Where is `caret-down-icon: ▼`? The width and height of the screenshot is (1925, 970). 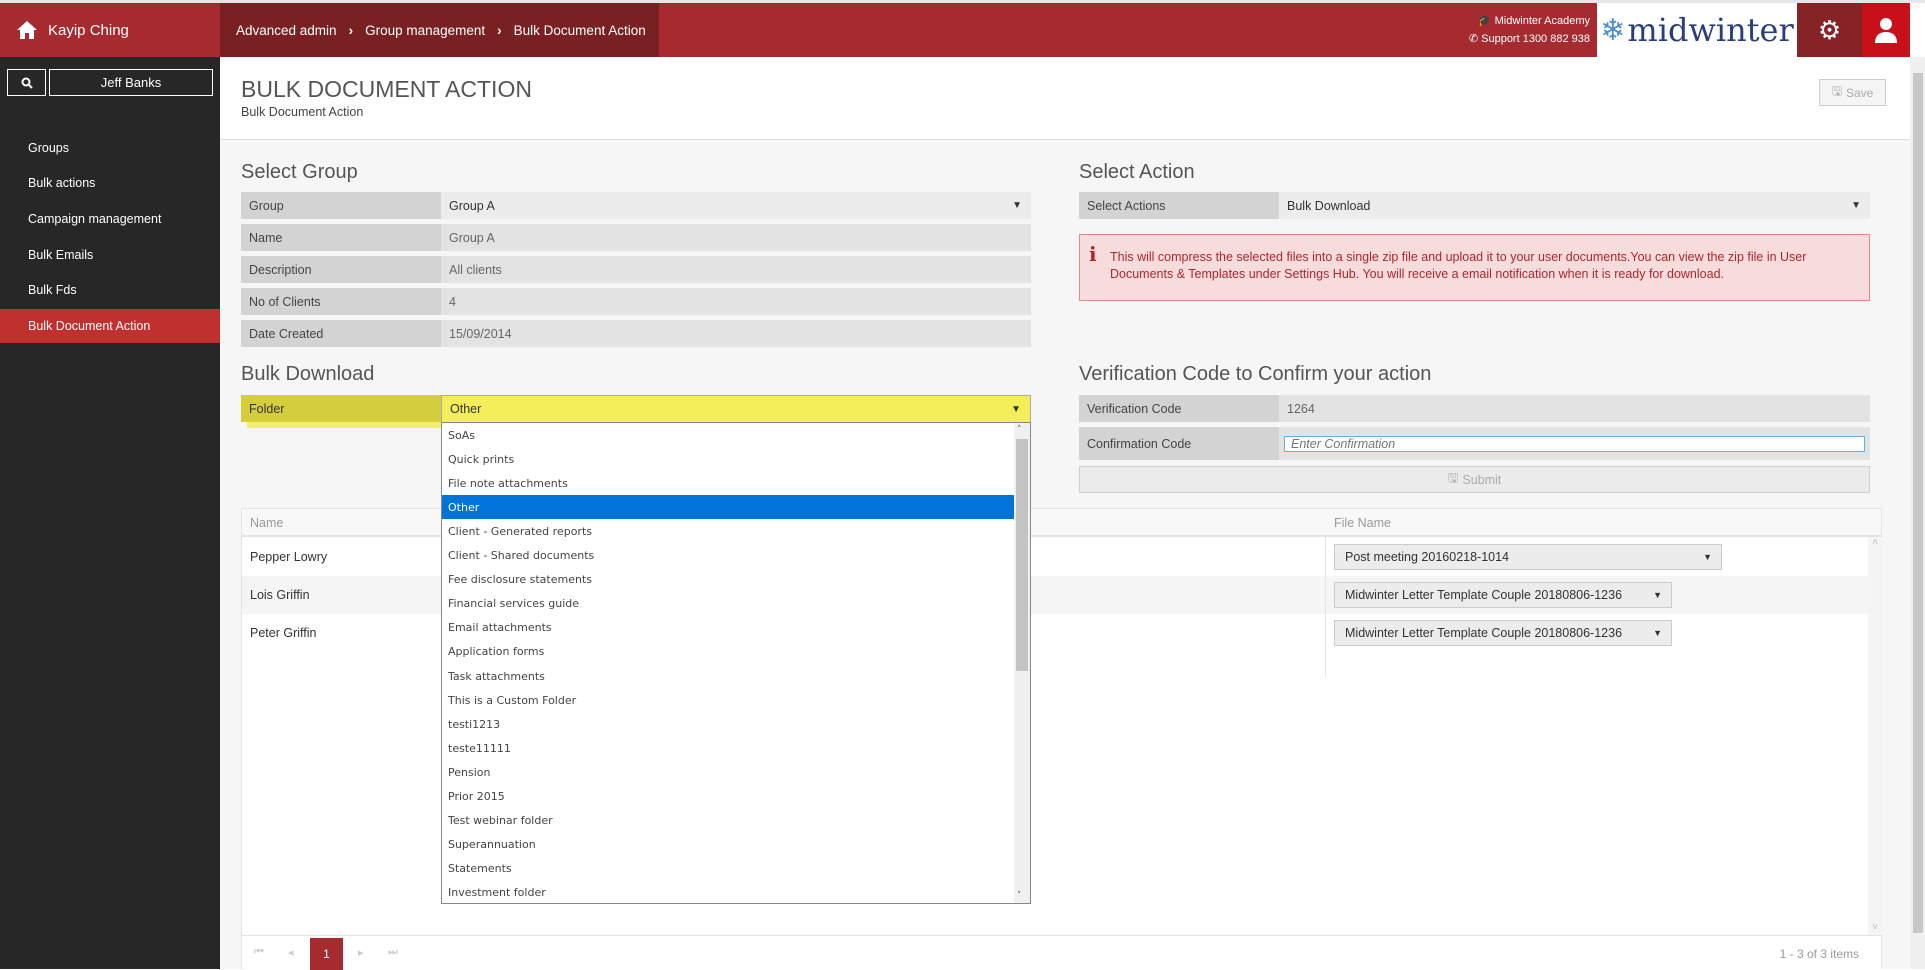
caret-down-icon: ▼ is located at coordinates (1017, 205).